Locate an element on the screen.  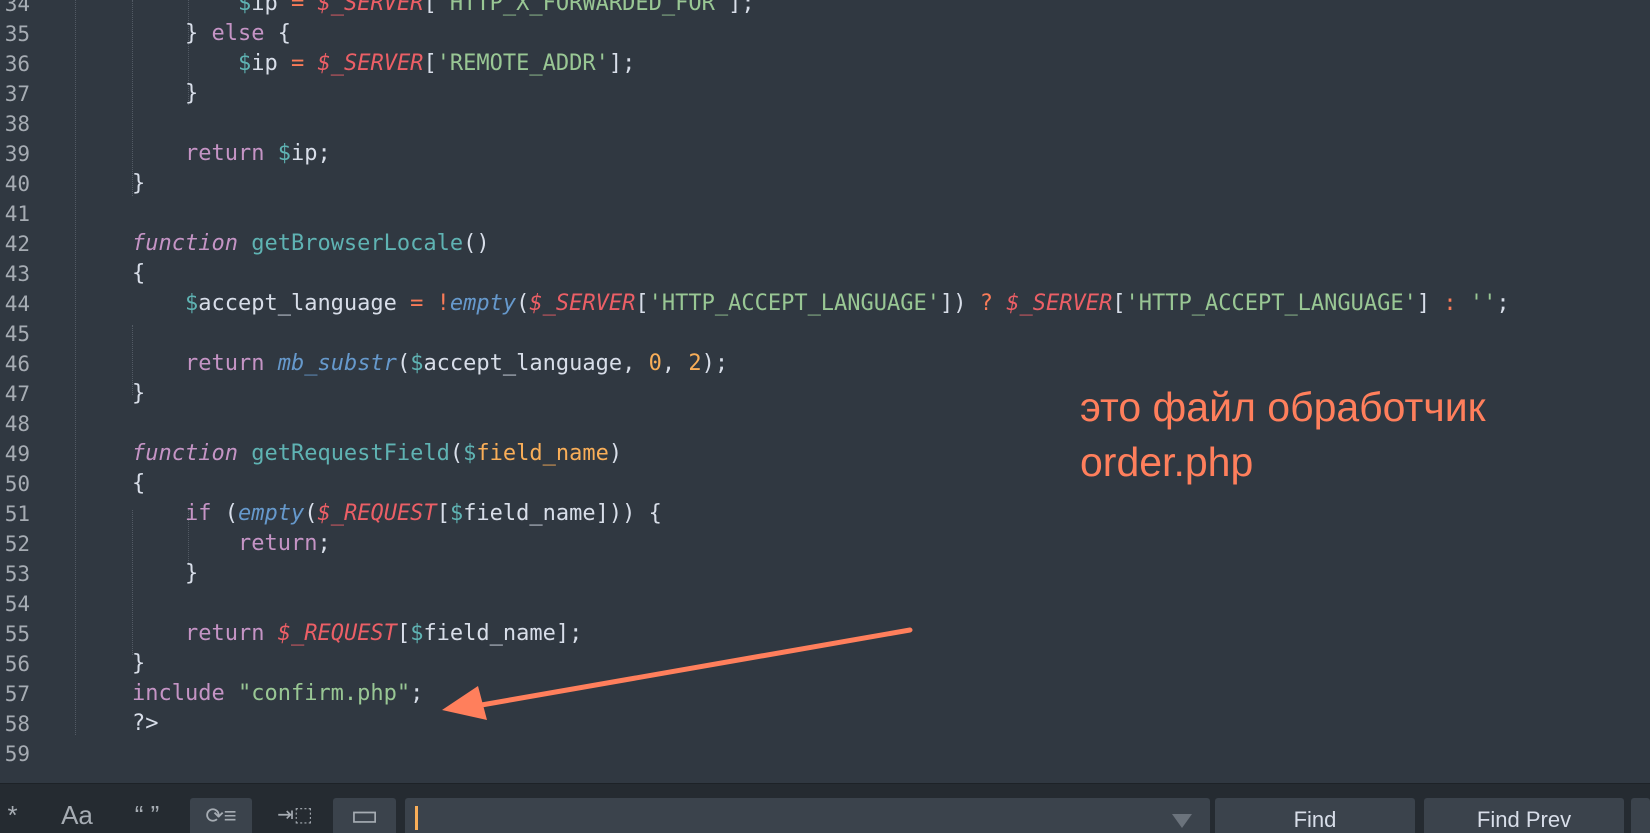
annotation-line-2: order.php is located at coordinates (1167, 462).